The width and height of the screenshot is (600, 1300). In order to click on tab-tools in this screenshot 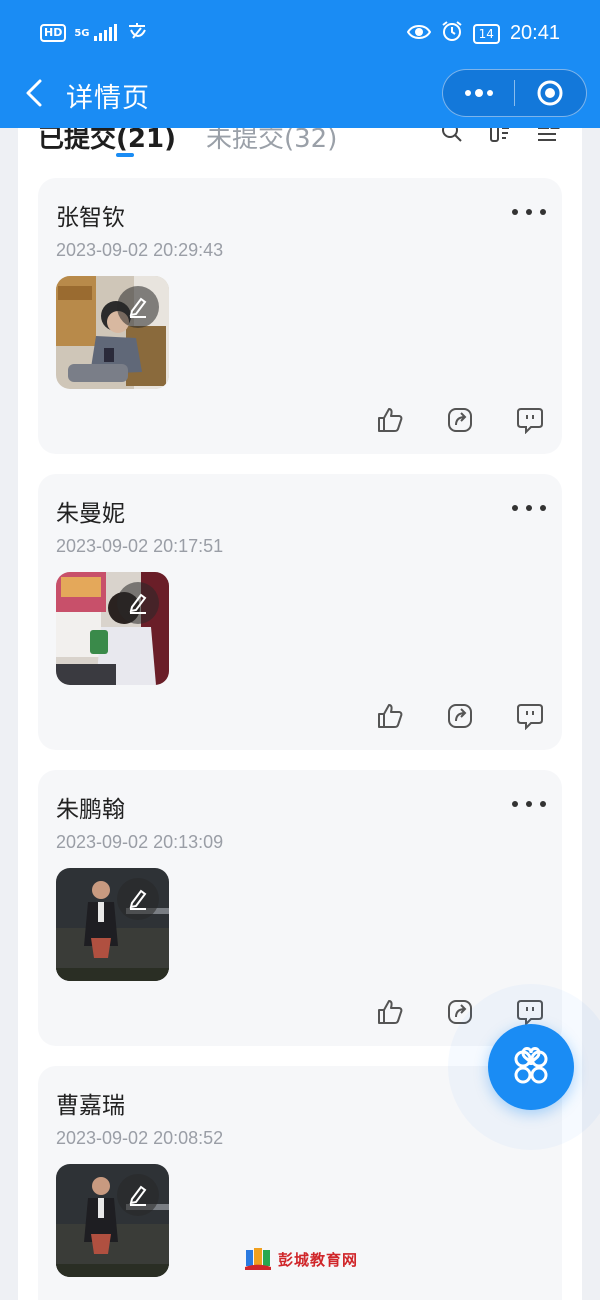, I will do `click(500, 136)`.